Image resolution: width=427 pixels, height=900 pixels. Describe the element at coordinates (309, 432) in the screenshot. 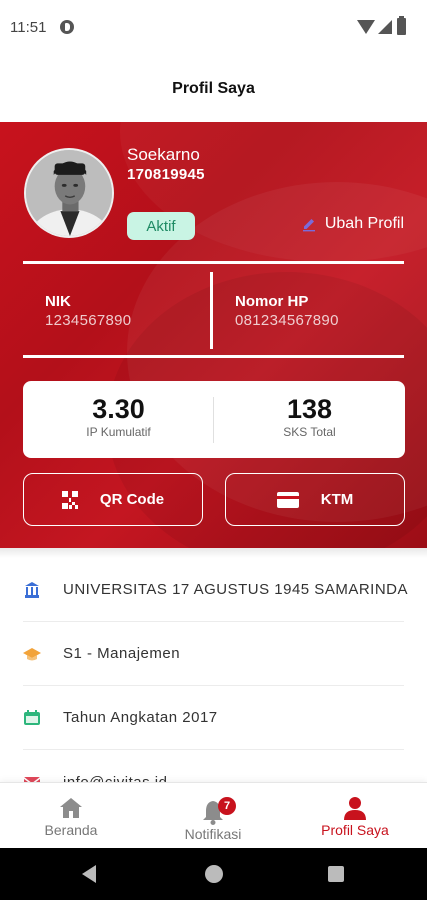

I see `sks-label: SKS Total` at that location.